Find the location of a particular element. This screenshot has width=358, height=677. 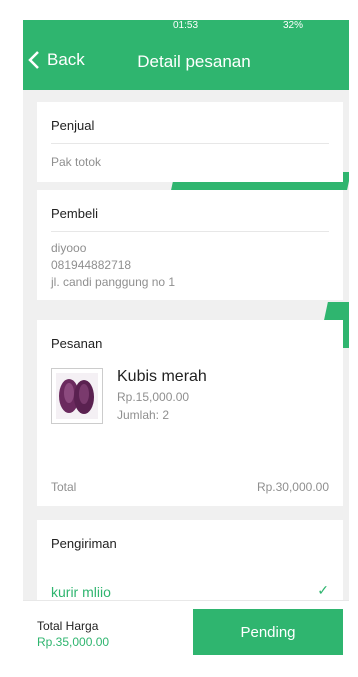

seller-card: Penjual Pak totok is located at coordinates (190, 142).